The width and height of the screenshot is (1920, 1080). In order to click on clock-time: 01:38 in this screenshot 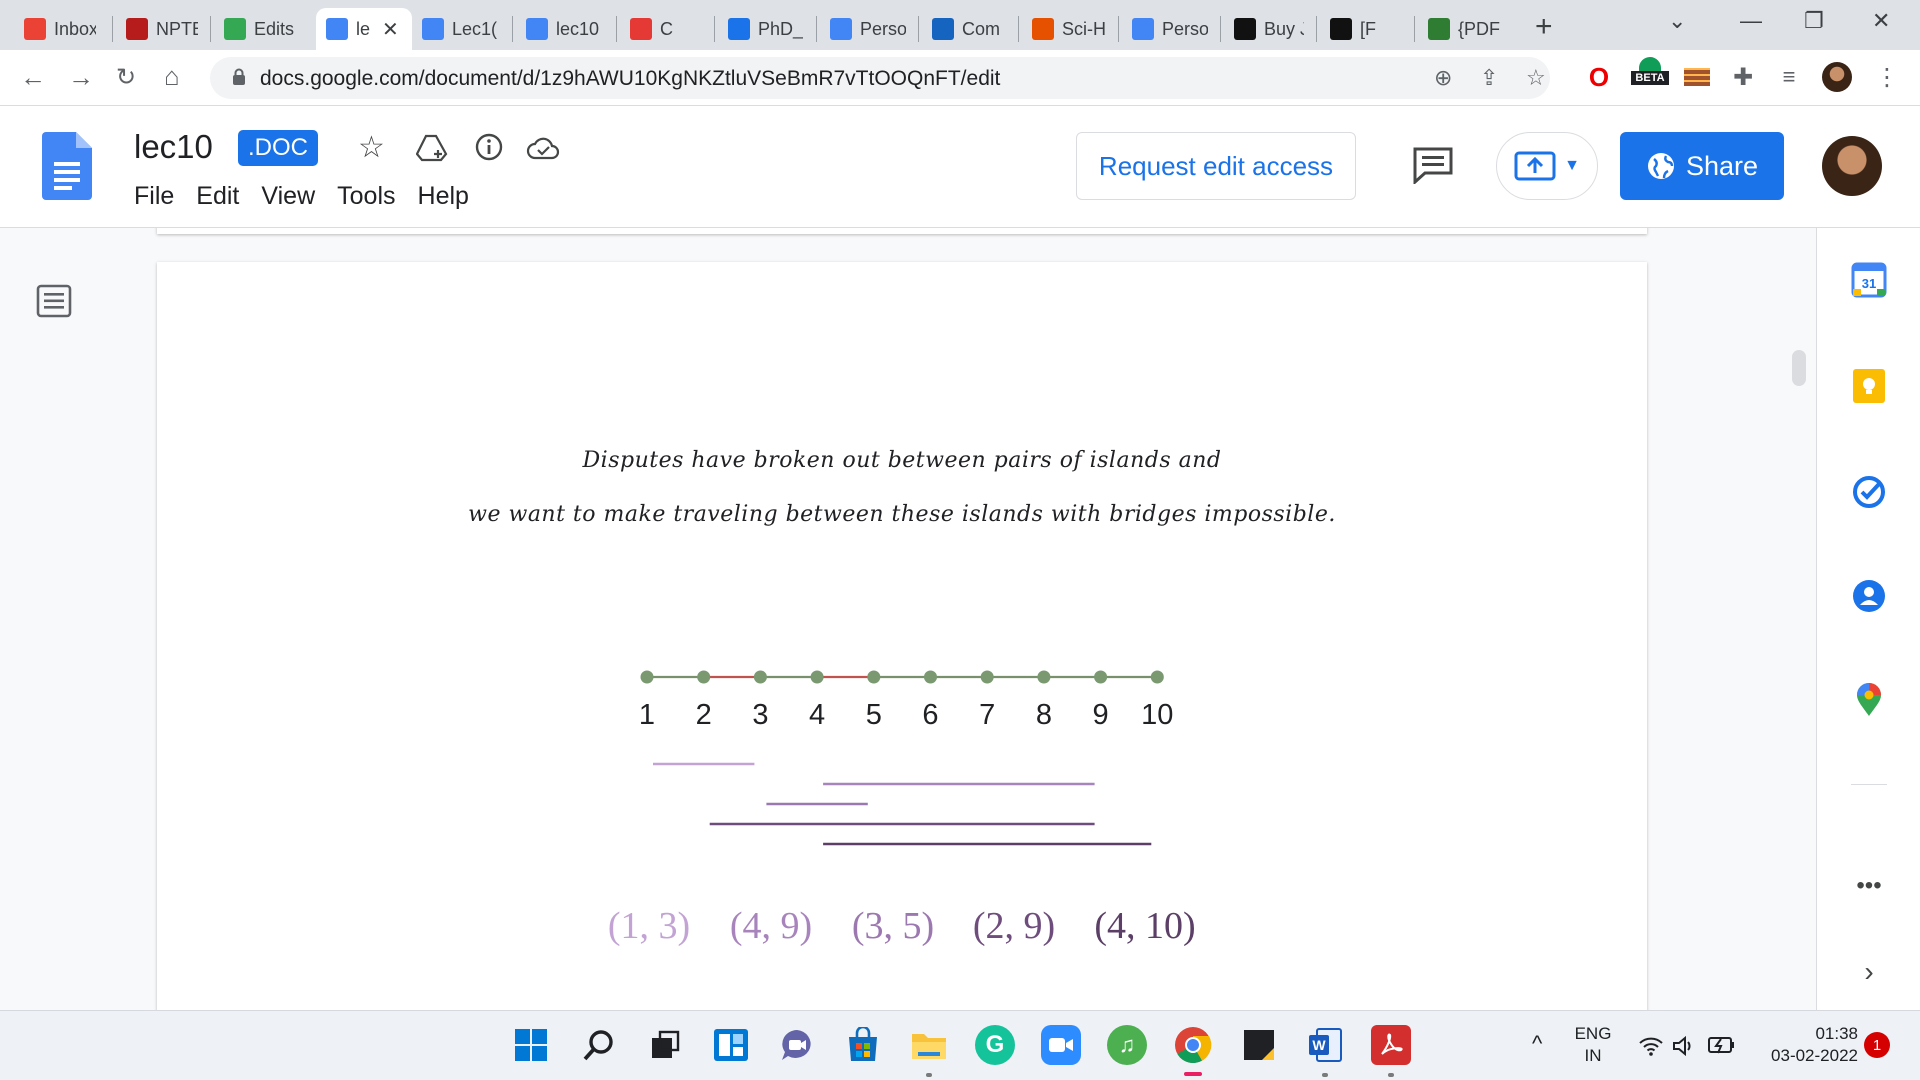, I will do `click(1836, 1033)`.